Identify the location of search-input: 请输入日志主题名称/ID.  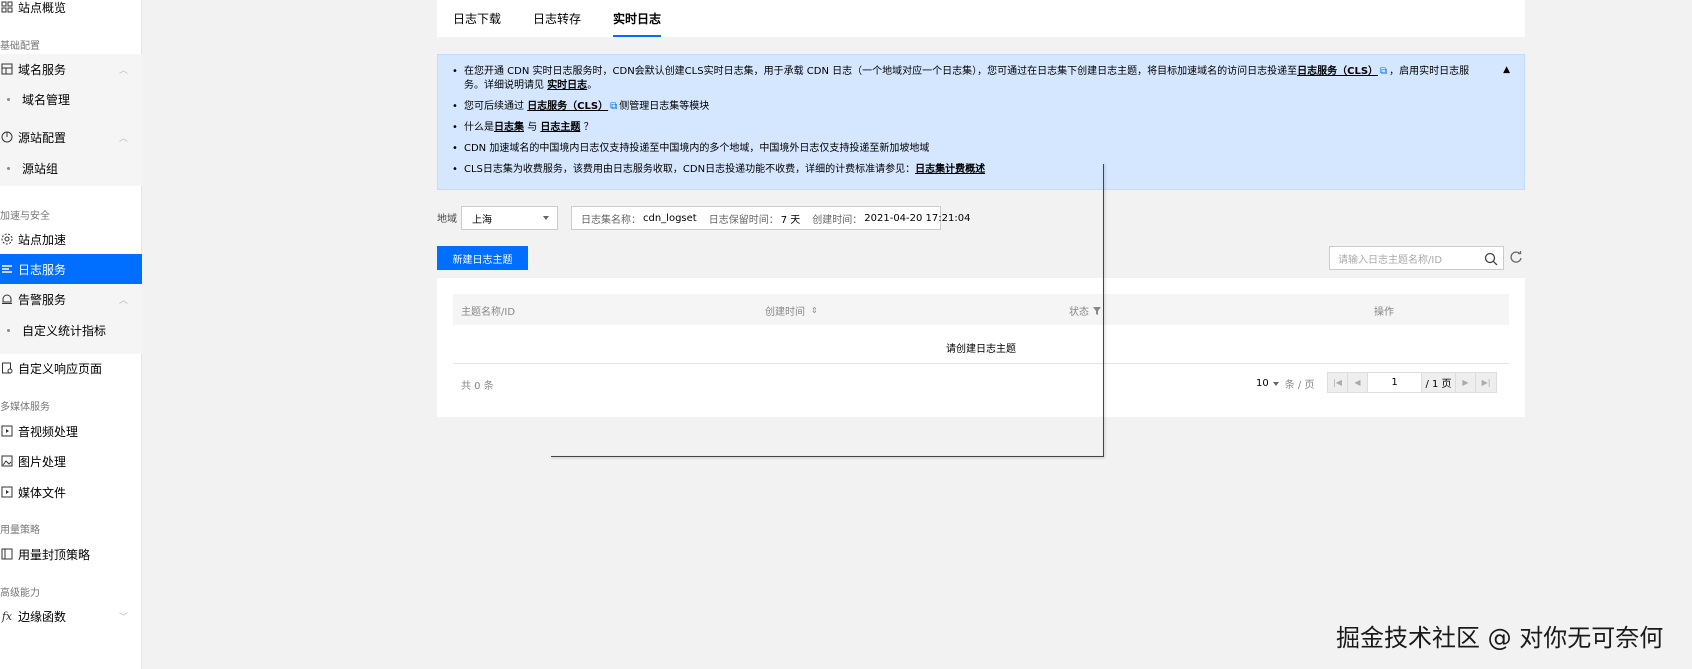
(1416, 258).